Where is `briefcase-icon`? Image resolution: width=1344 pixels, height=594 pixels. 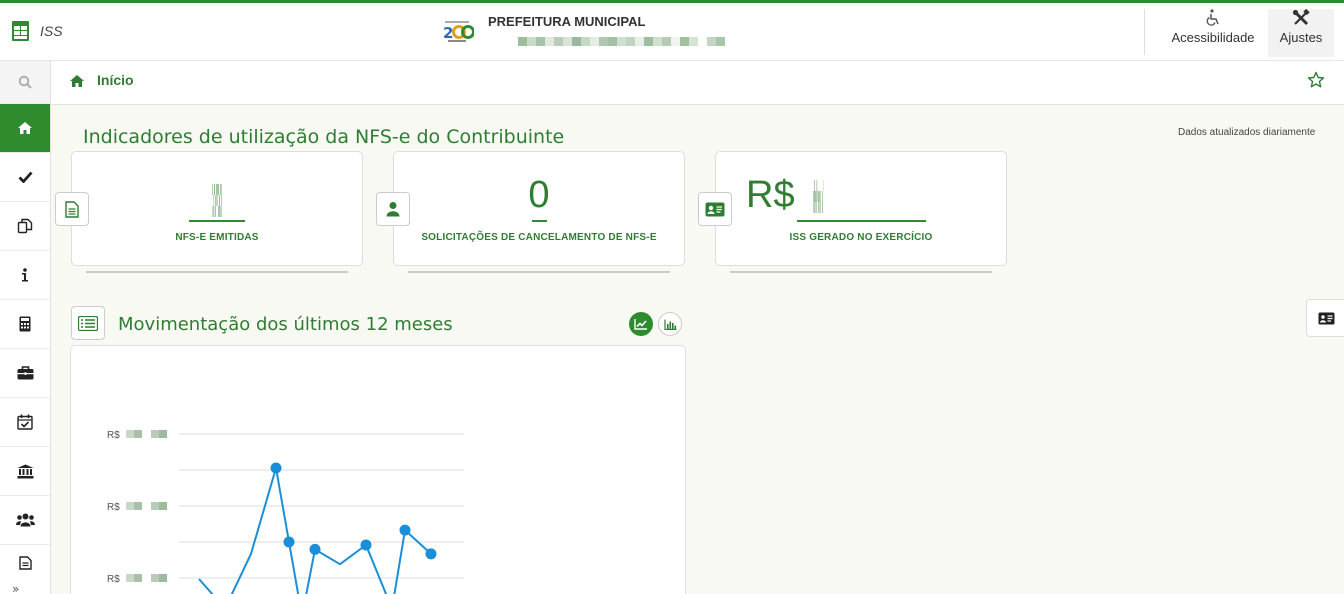 briefcase-icon is located at coordinates (25, 373).